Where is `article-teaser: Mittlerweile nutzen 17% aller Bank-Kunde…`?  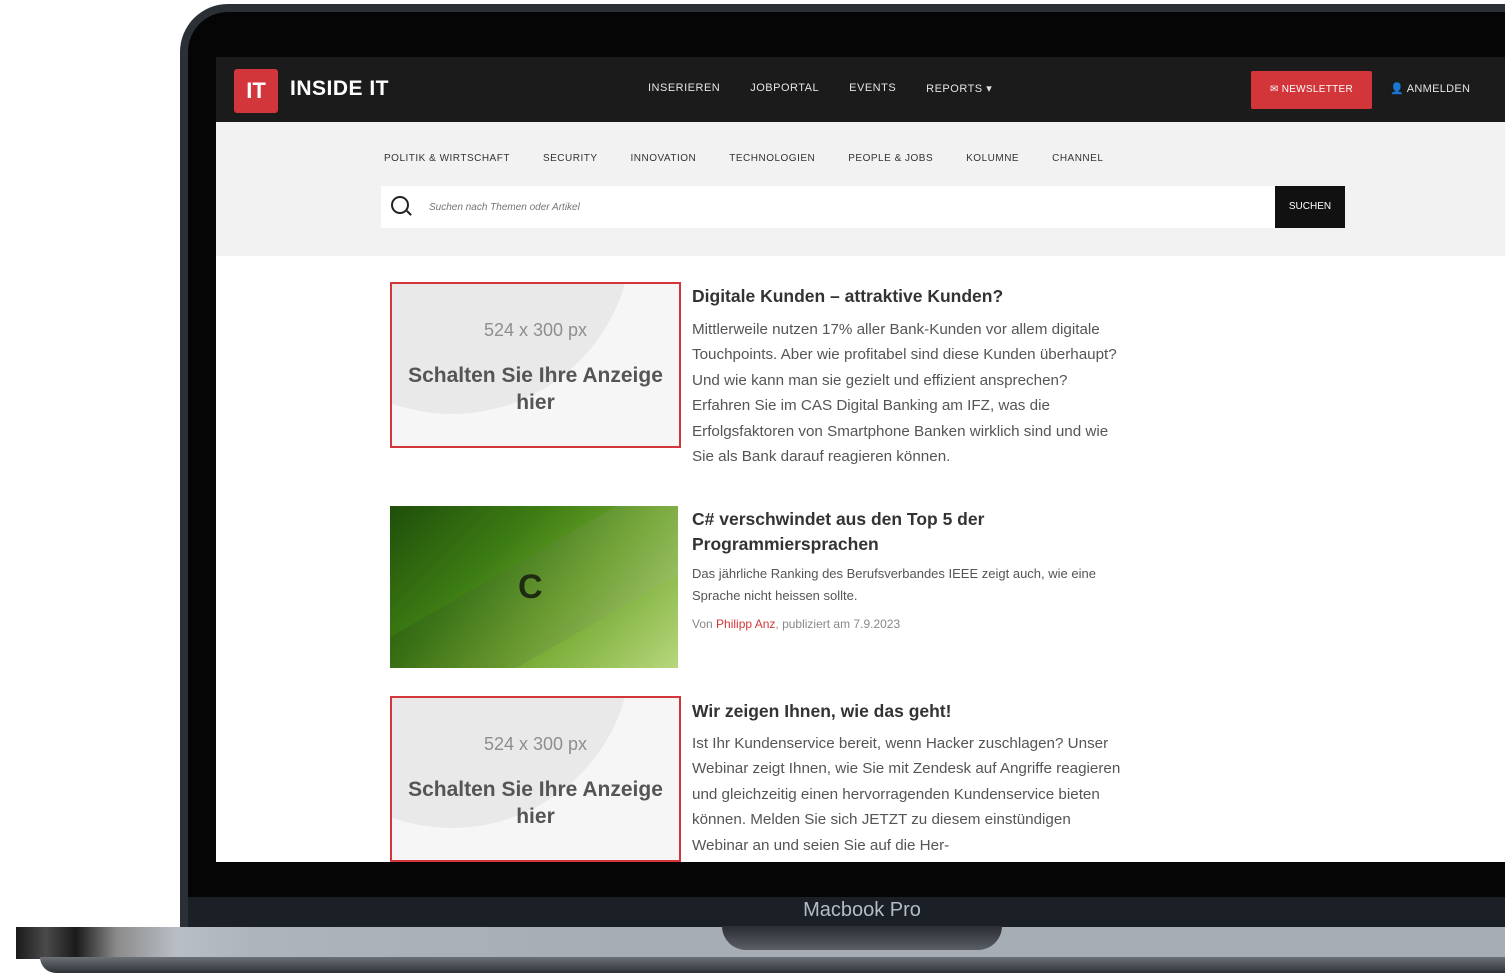
article-teaser: Mittlerweile nutzen 17% aller Bank-Kunde… is located at coordinates (904, 393).